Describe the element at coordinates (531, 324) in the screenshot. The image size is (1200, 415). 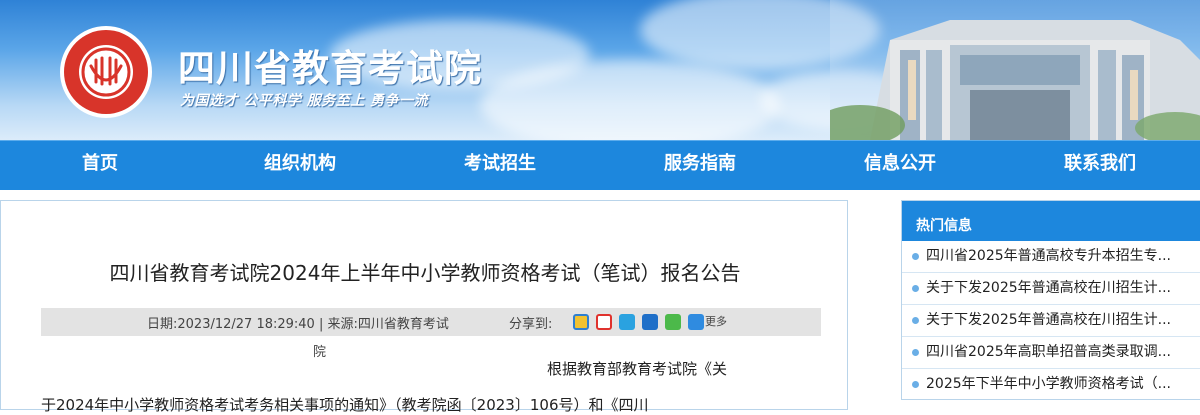
I see `share-label: 分享到:` at that location.